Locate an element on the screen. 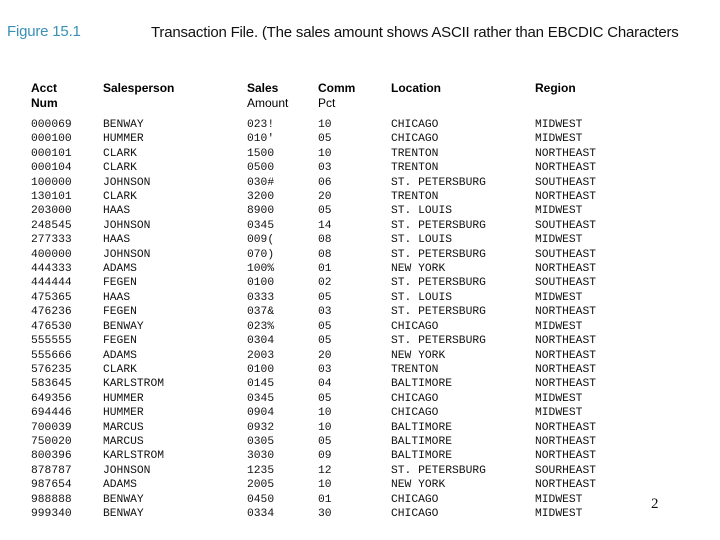 The width and height of the screenshot is (720, 540). header-line1: Salesperson is located at coordinates (139, 88).